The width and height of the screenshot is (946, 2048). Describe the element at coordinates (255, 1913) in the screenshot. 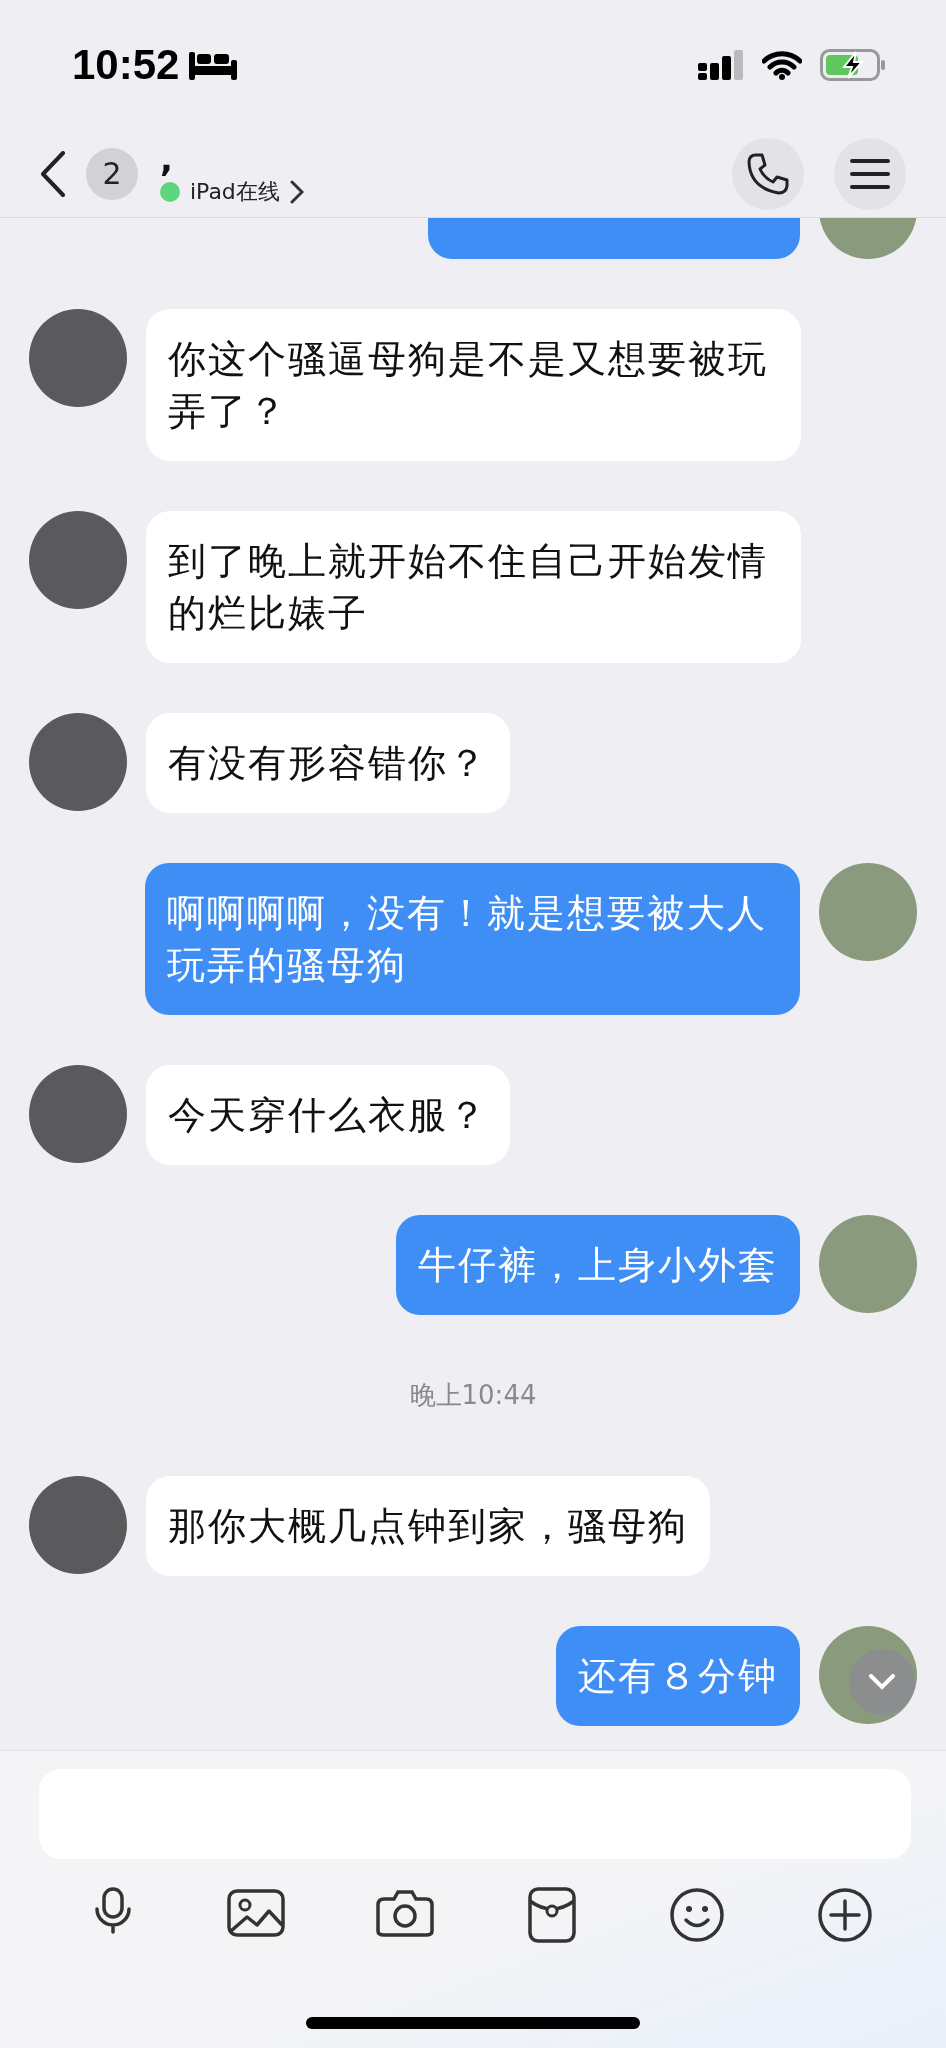

I see `image-icon` at that location.